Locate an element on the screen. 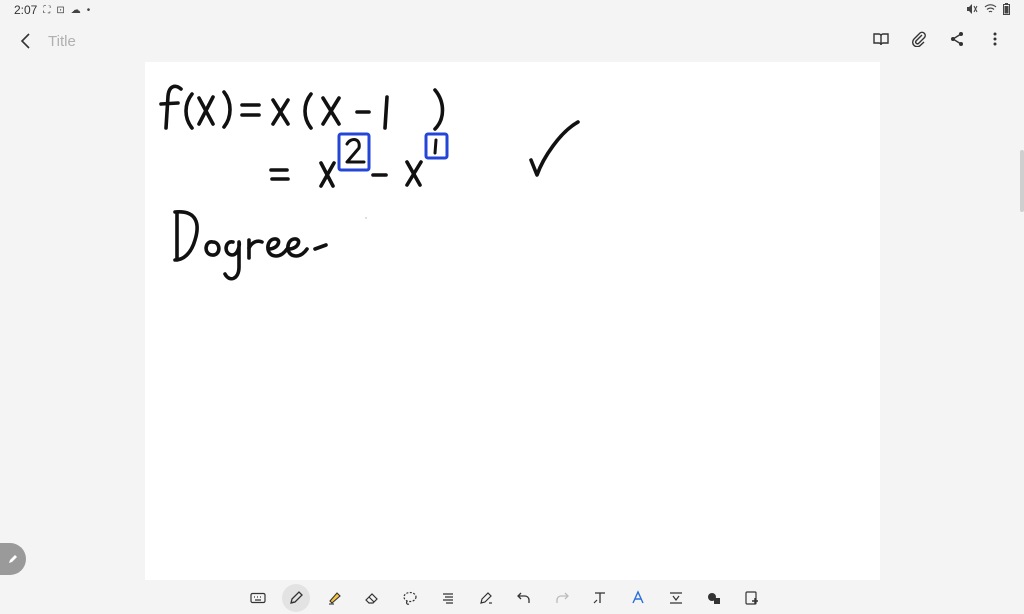 This screenshot has width=1024, height=614. reading-mode-button is located at coordinates (881, 39).